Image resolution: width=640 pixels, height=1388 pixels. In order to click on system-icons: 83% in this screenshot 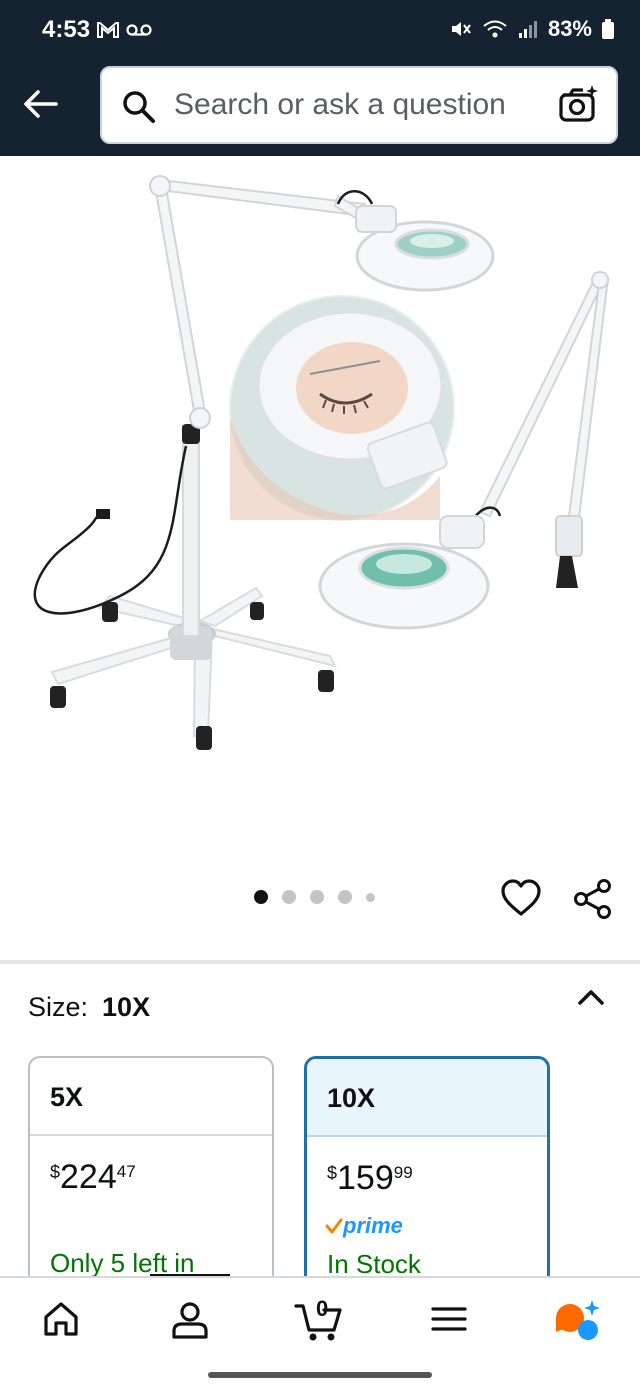, I will do `click(532, 29)`.